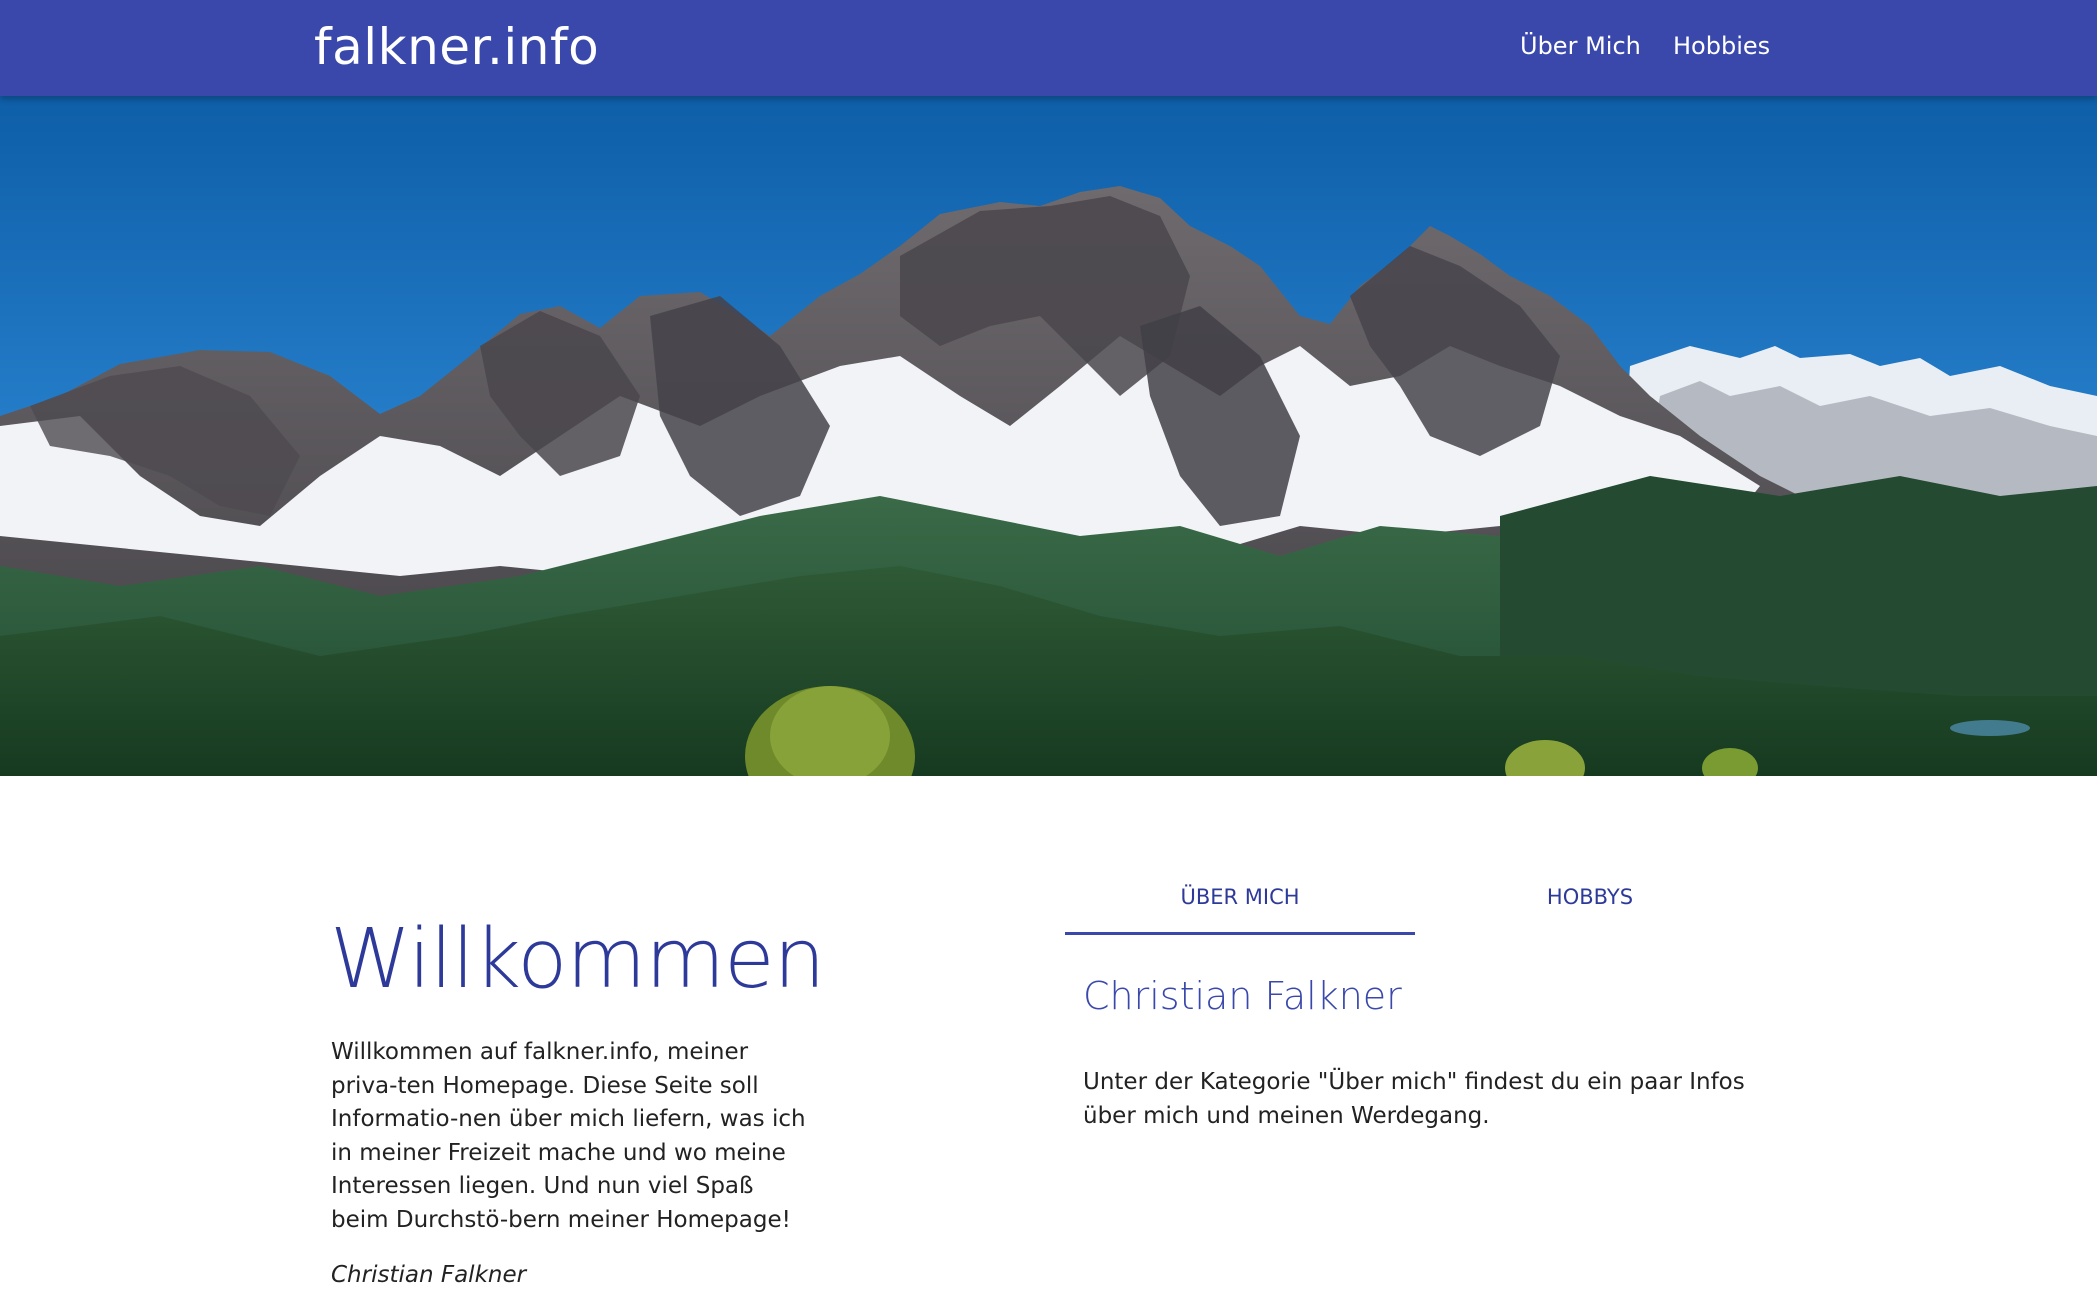 The height and width of the screenshot is (1294, 2097). I want to click on signature: Christian Falkner, so click(429, 1275).